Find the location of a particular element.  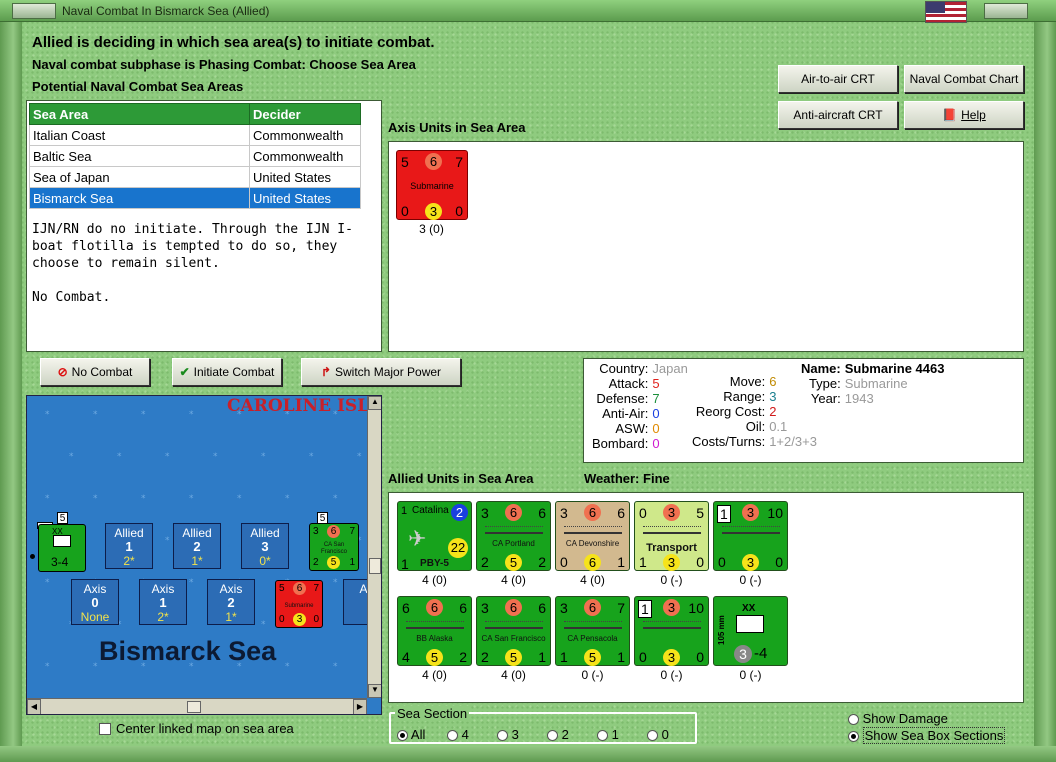

no-combat-button: ⊘ No Combat is located at coordinates (95, 372).